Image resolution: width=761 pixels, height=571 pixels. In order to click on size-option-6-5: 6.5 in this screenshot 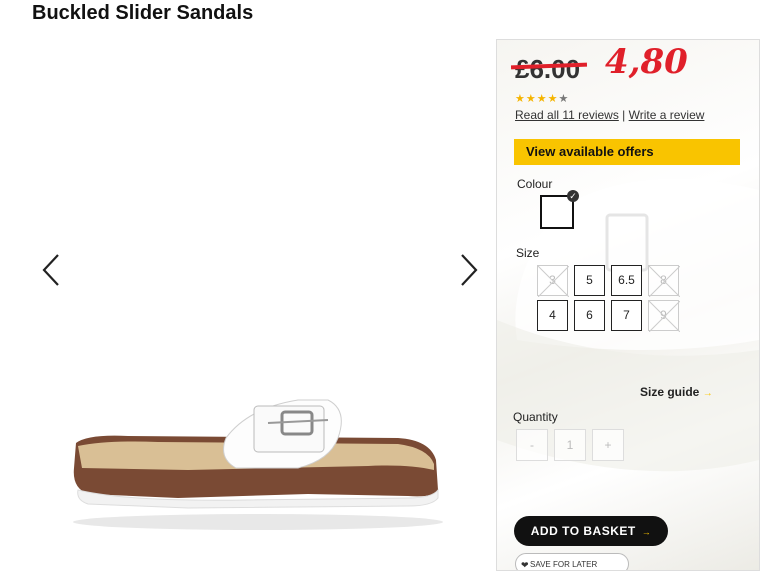, I will do `click(626, 280)`.